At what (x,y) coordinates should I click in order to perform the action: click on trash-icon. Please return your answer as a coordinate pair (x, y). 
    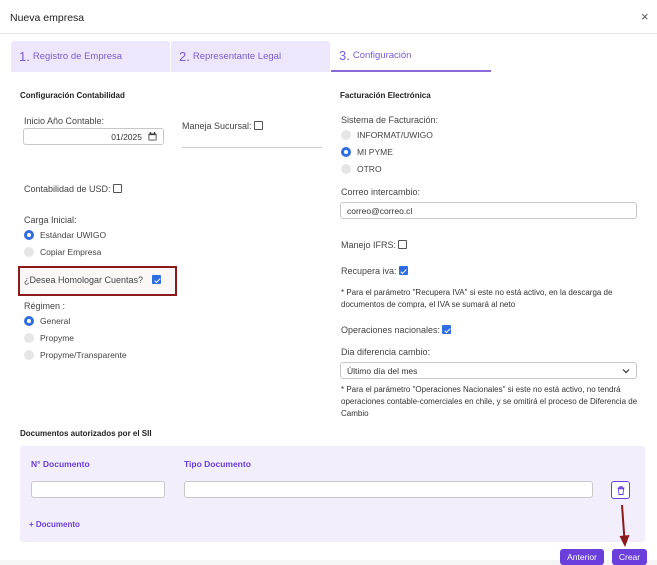
    Looking at the image, I should click on (620, 490).